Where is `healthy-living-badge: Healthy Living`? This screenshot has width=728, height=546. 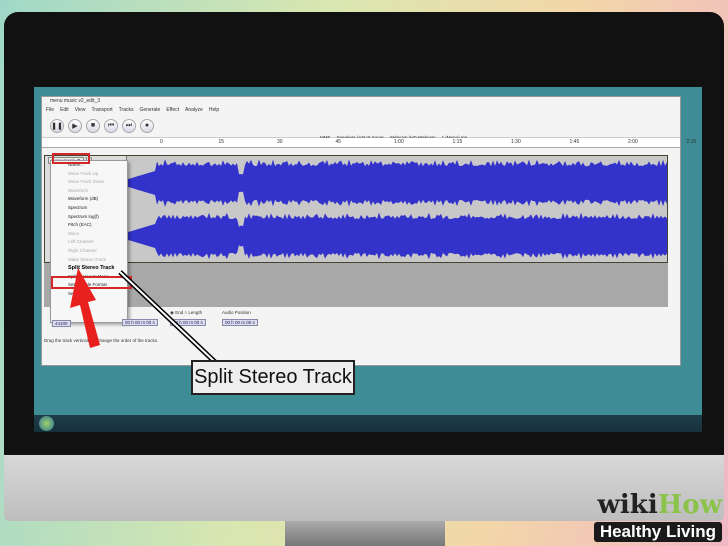 healthy-living-badge: Healthy Living is located at coordinates (658, 532).